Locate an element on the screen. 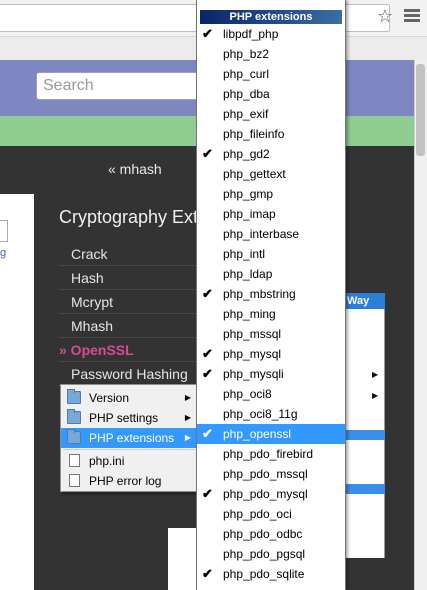  extension-item: php_pdo_mssql is located at coordinates (271, 474).